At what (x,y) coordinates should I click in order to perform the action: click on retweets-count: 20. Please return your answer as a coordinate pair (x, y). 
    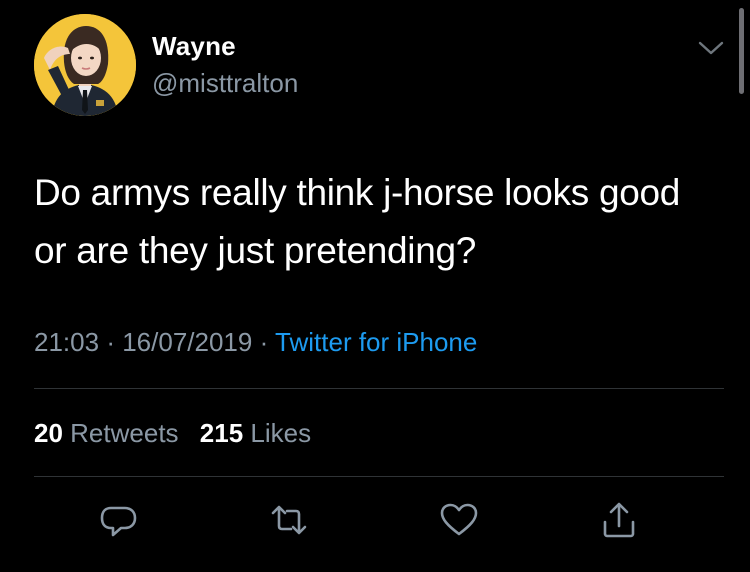
    Looking at the image, I should click on (48, 433).